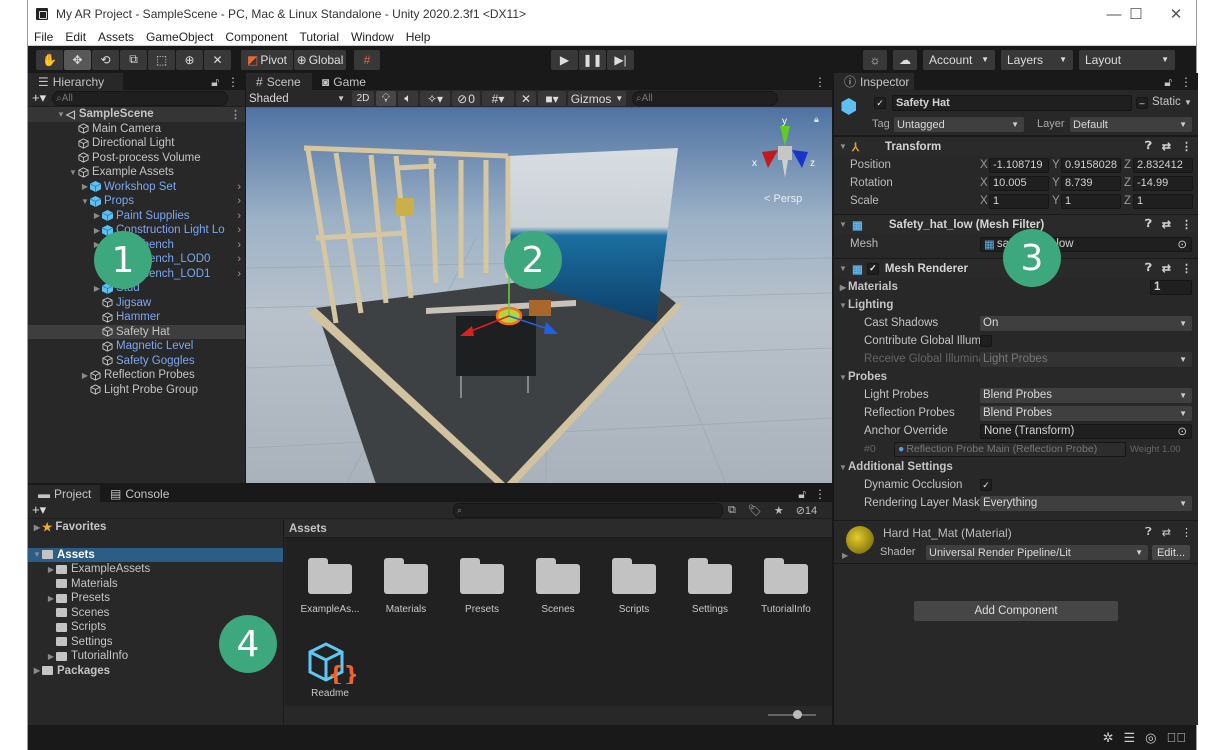 This screenshot has height=750, width=1222. What do you see at coordinates (408, 98) in the screenshot?
I see `audio-toggle: 🔈︎` at bounding box center [408, 98].